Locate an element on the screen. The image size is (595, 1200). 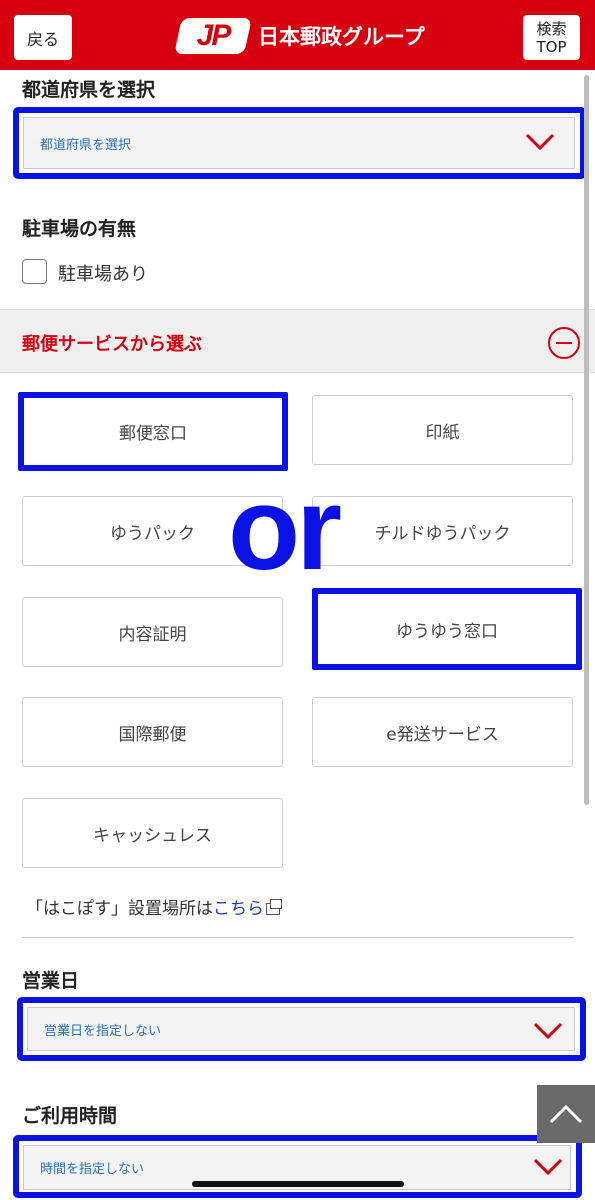
hakopos-note: 「はこぽす」設置場所はこちら is located at coordinates (154, 906).